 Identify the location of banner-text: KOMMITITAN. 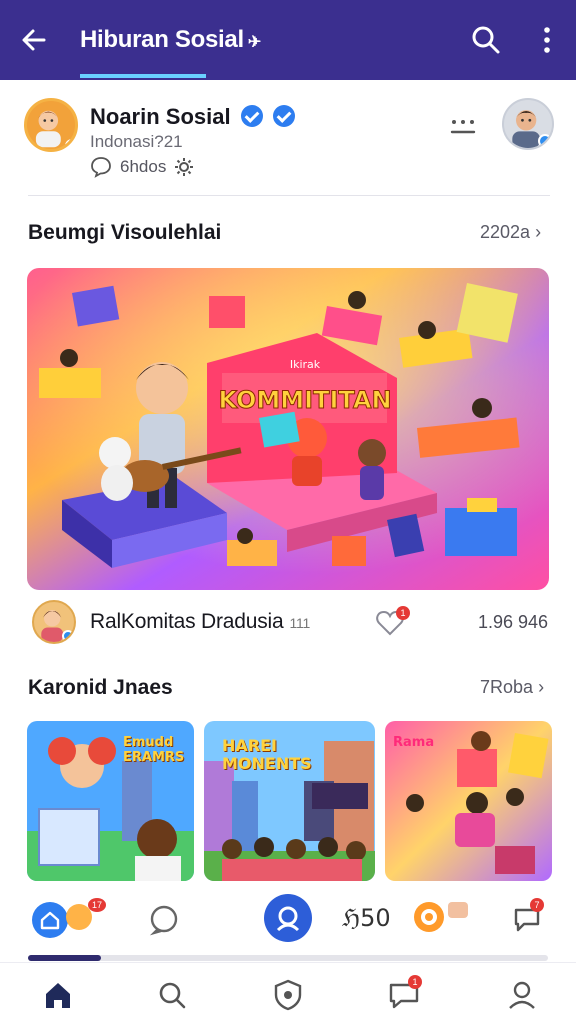
(304, 400).